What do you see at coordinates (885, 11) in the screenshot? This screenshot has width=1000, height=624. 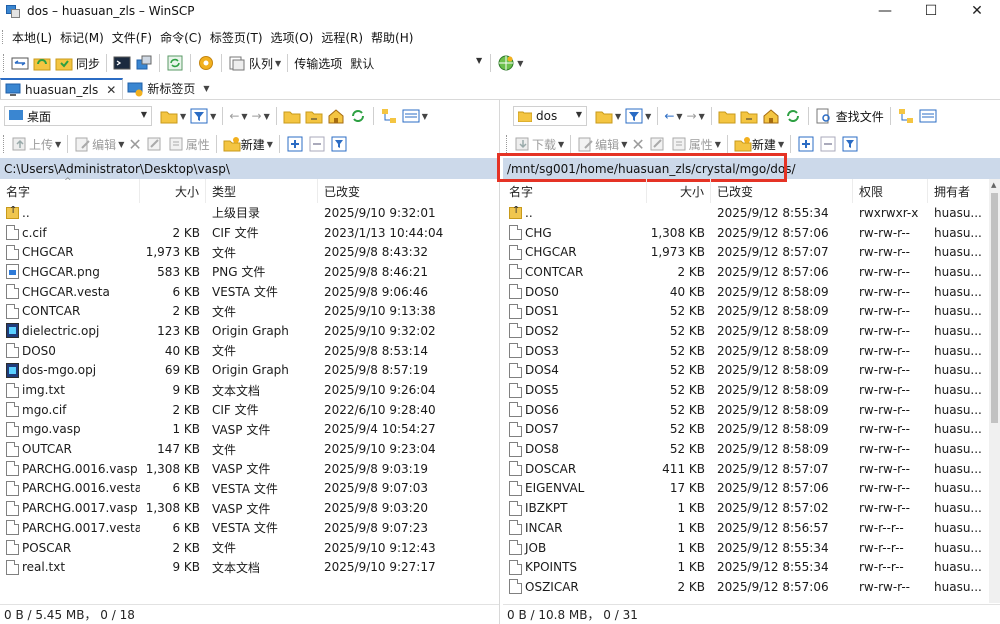 I see `minimize-button: —` at bounding box center [885, 11].